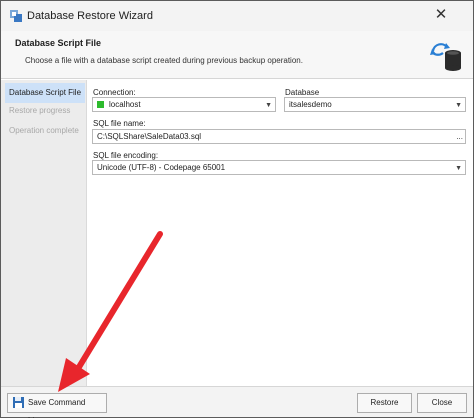 The height and width of the screenshot is (418, 474). Describe the element at coordinates (441, 15) in the screenshot. I see `window-close-icon: ✕` at that location.